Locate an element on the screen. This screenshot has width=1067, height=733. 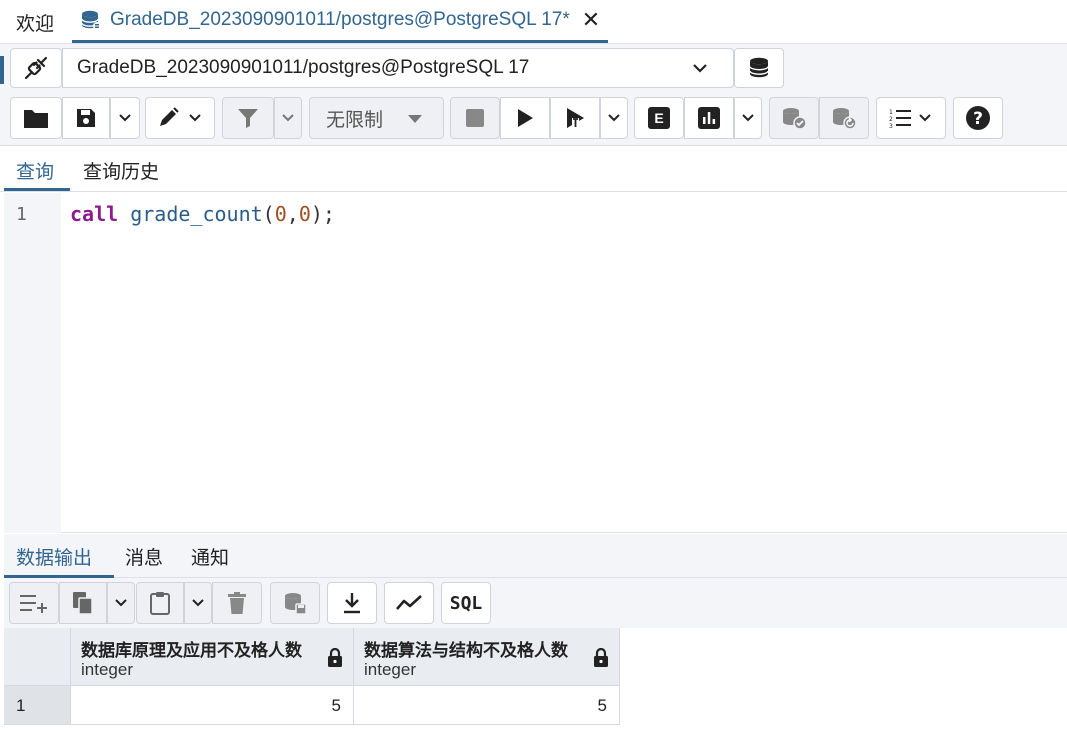
database-rollback-icon is located at coordinates (844, 118).